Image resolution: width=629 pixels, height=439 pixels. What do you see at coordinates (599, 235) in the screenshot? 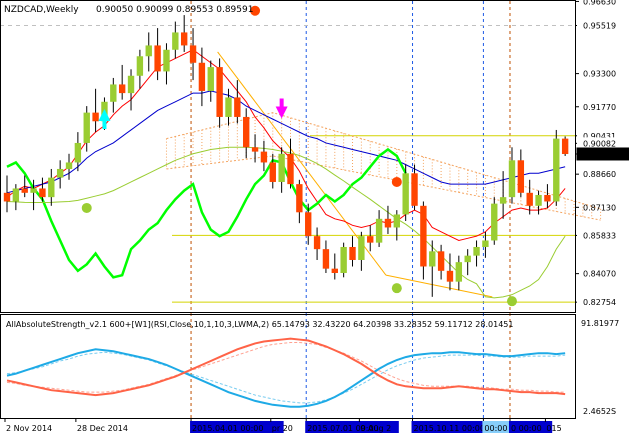
I see `price-tag-4: 0.85833` at bounding box center [599, 235].